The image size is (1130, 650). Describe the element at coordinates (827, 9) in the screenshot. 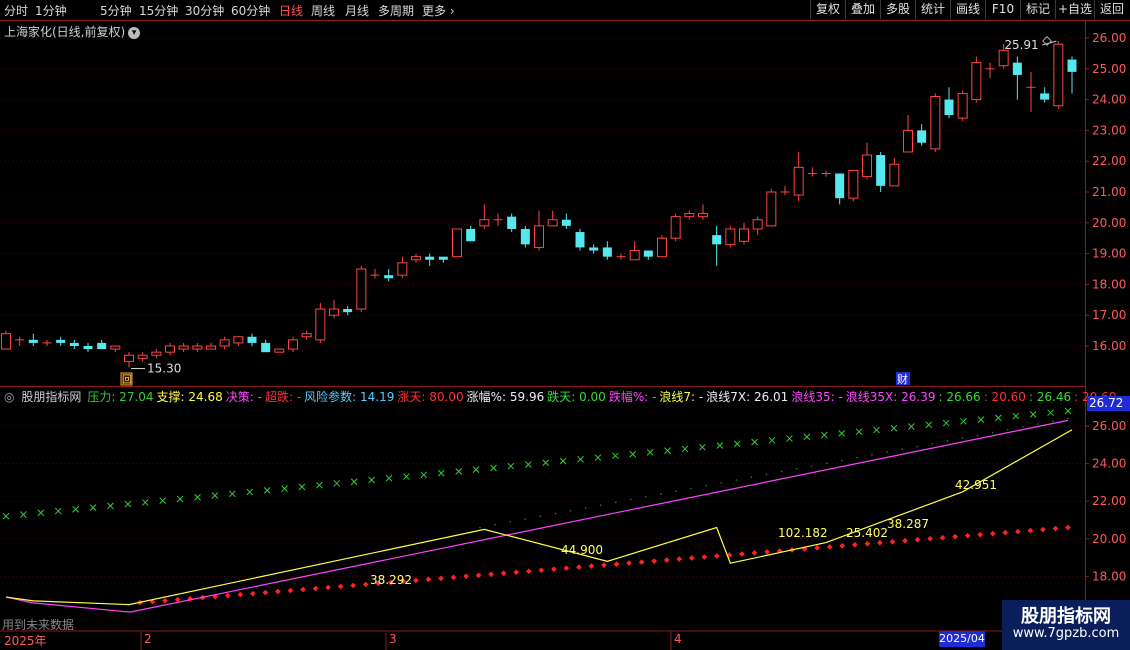

I see `adjust-button: 复权` at that location.